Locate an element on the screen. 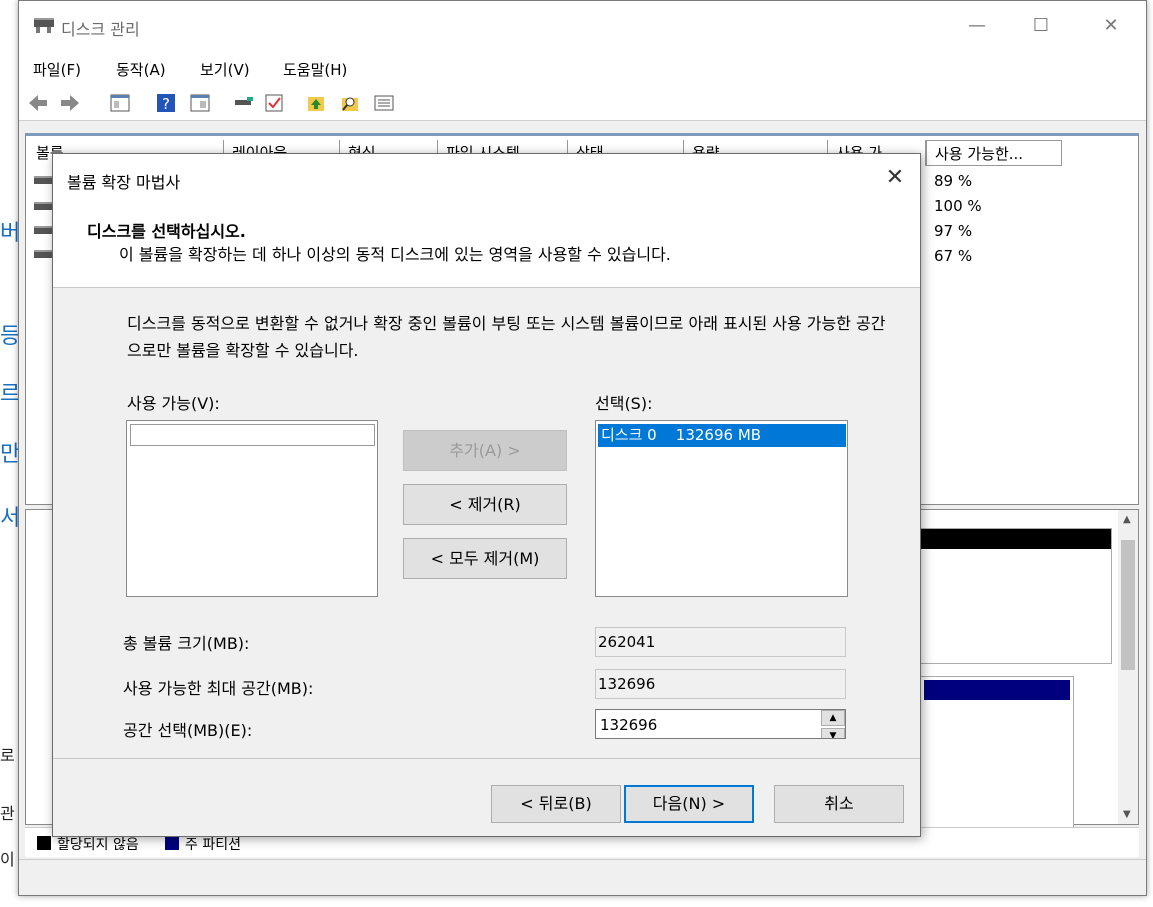 The width and height of the screenshot is (1153, 907). toolbar: ? is located at coordinates (582, 103).